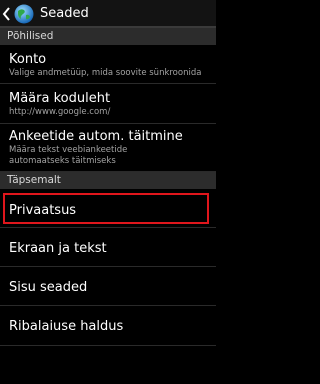  What do you see at coordinates (66, 326) in the screenshot?
I see `list-item-title: Ribalaiuse haldus` at bounding box center [66, 326].